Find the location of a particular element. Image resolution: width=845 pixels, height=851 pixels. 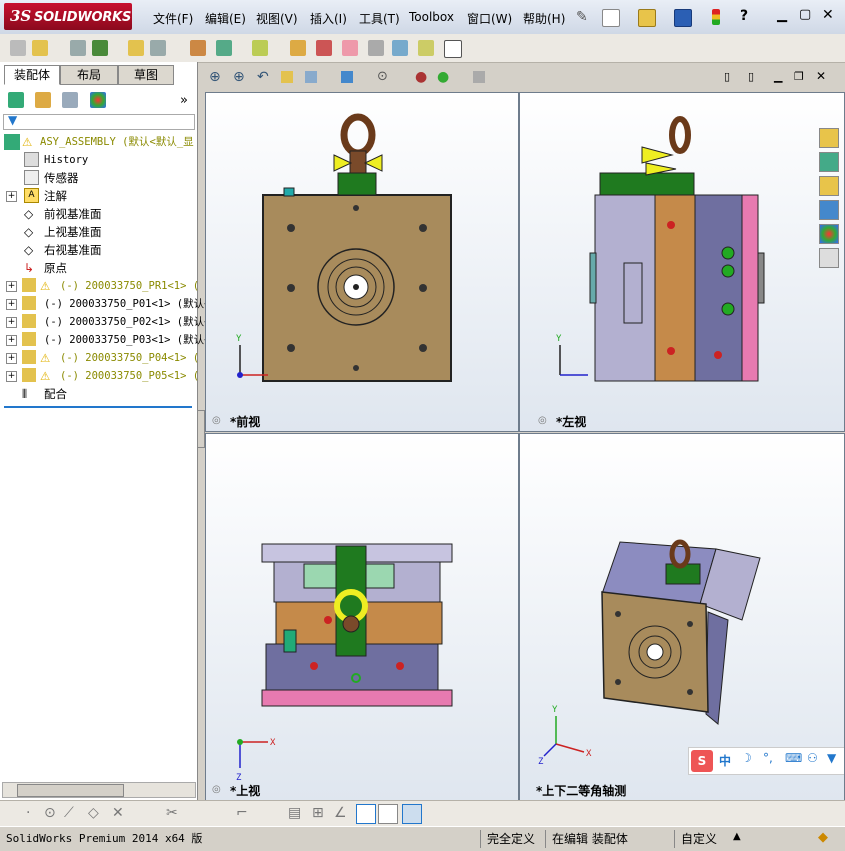

scrollbar-thumb is located at coordinates (70, 790).